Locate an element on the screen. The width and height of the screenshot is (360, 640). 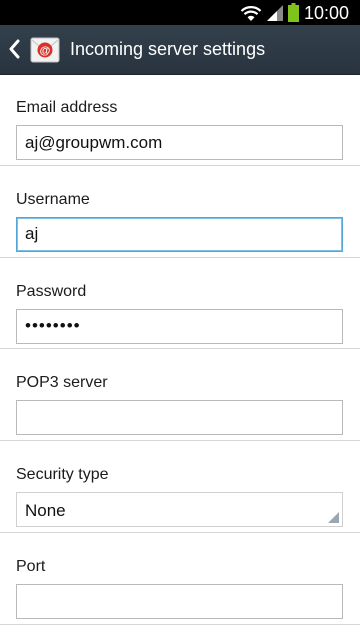
pop3-label: POP3 server is located at coordinates (62, 383).